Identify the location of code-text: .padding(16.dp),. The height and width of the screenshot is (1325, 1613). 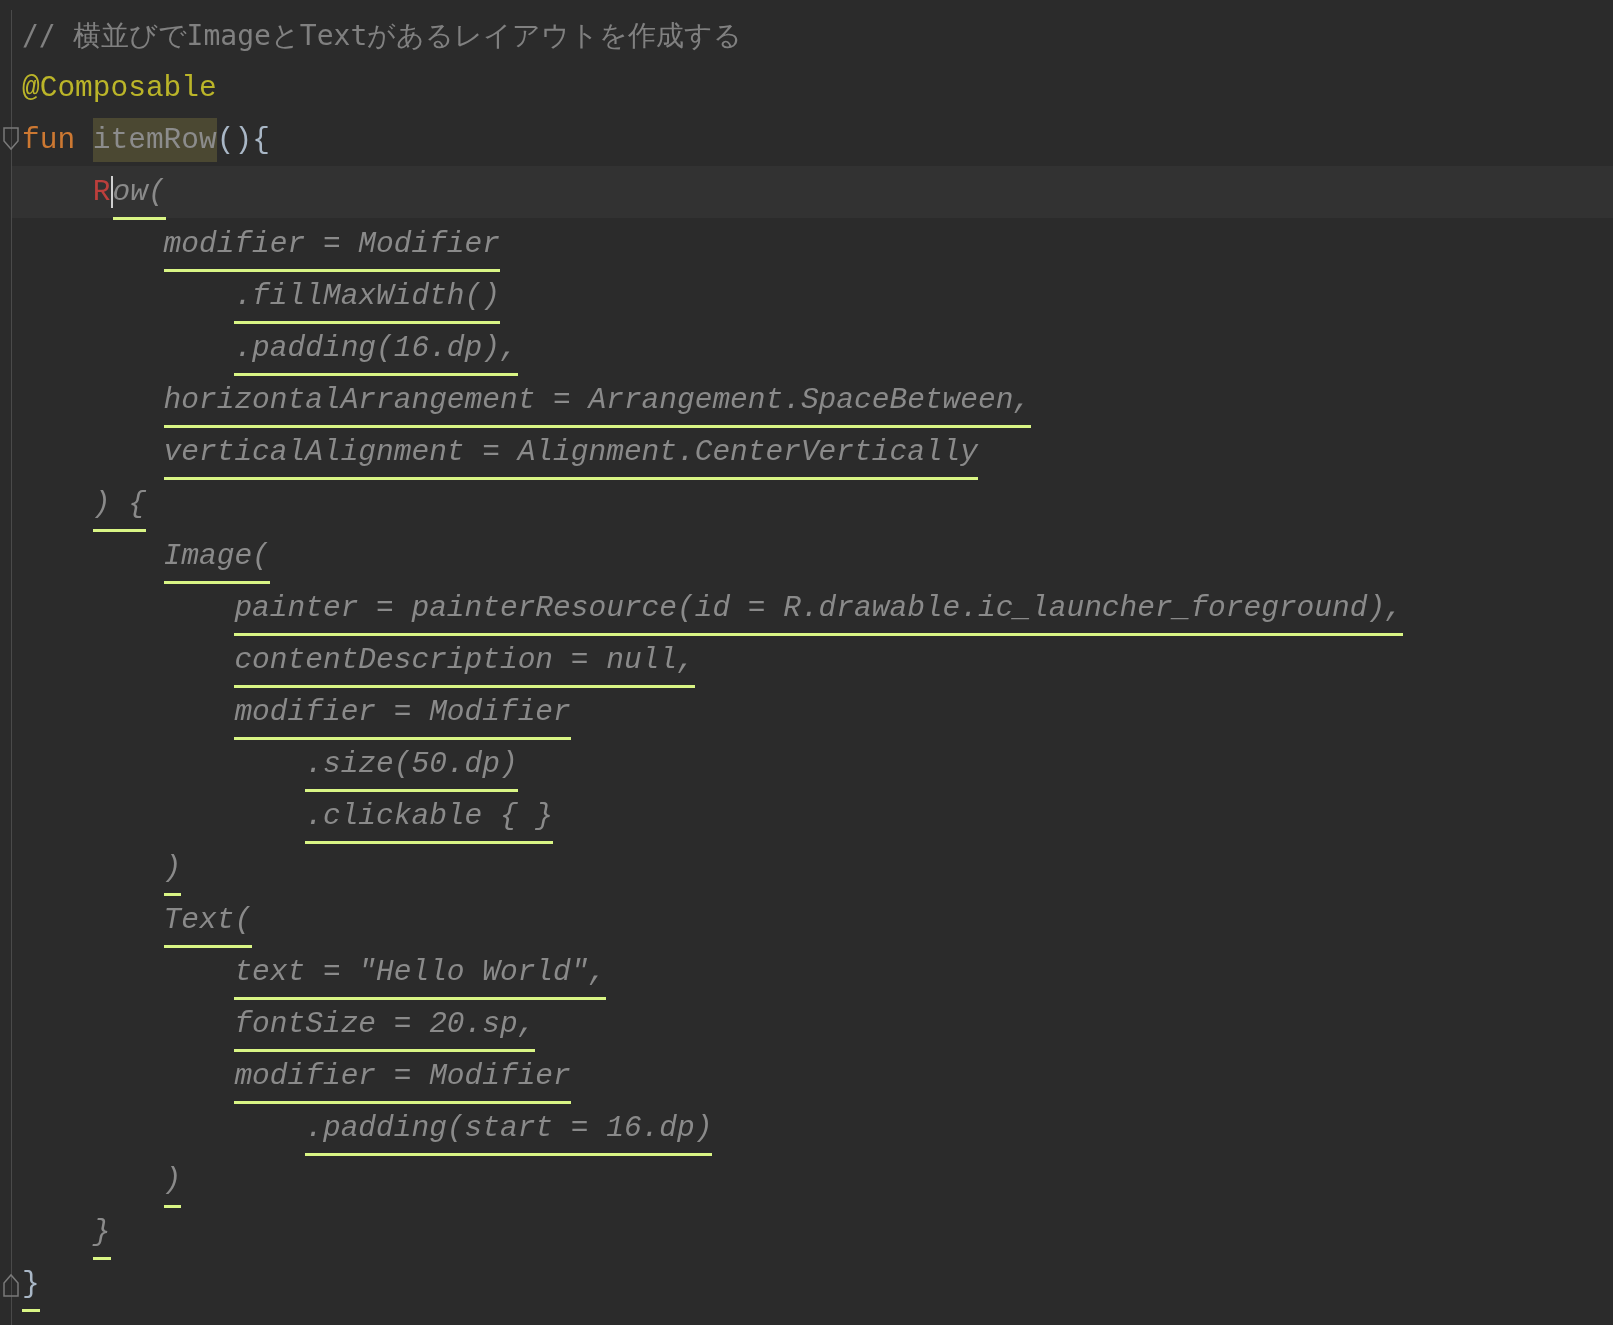
(376, 351).